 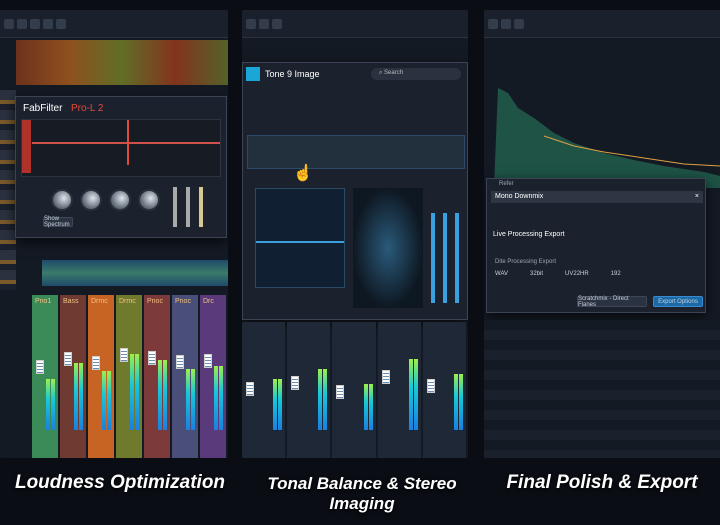 What do you see at coordinates (87, 108) in the screenshot?
I see `plugin-name: Pro-L 2` at bounding box center [87, 108].